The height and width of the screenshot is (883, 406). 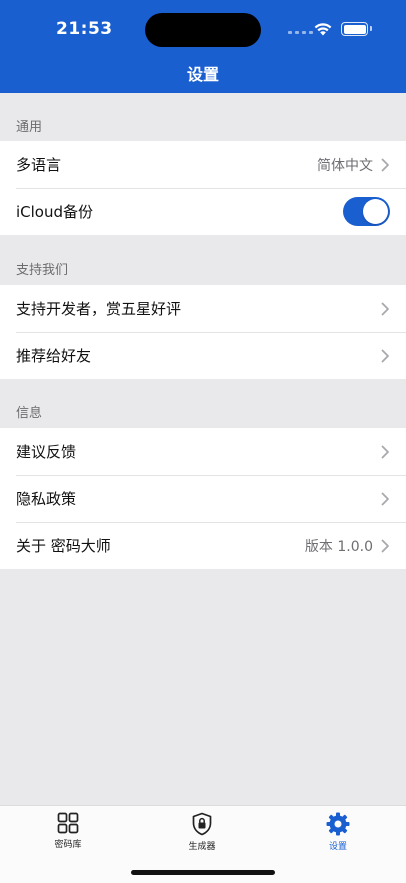 I want to click on row-recommend-friends: 推荐给好友, so click(x=203, y=355).